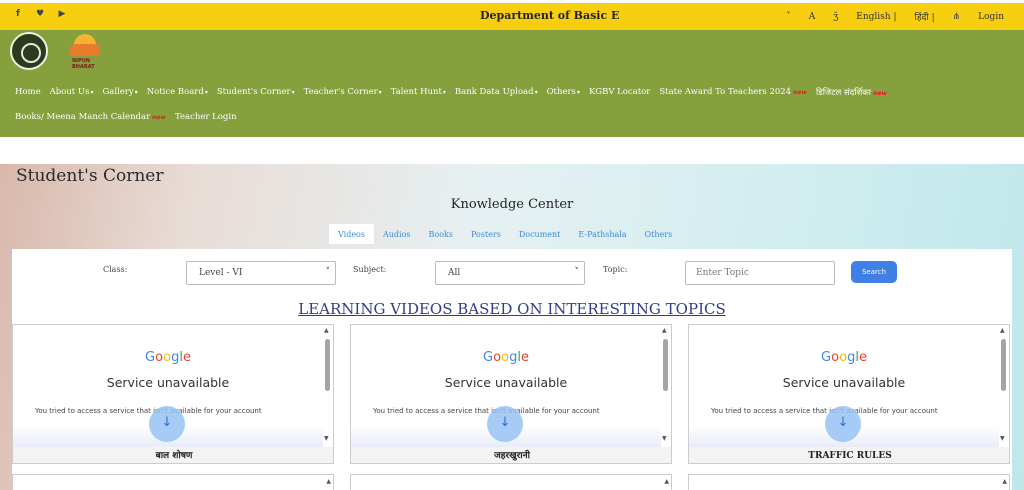  Describe the element at coordinates (812, 17) in the screenshot. I see `font-size-button: A` at that location.